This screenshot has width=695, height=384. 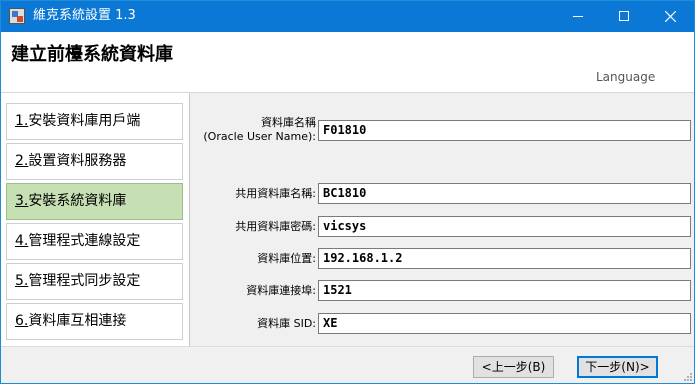 I want to click on shared-db-name-field: BC1810, so click(x=504, y=193).